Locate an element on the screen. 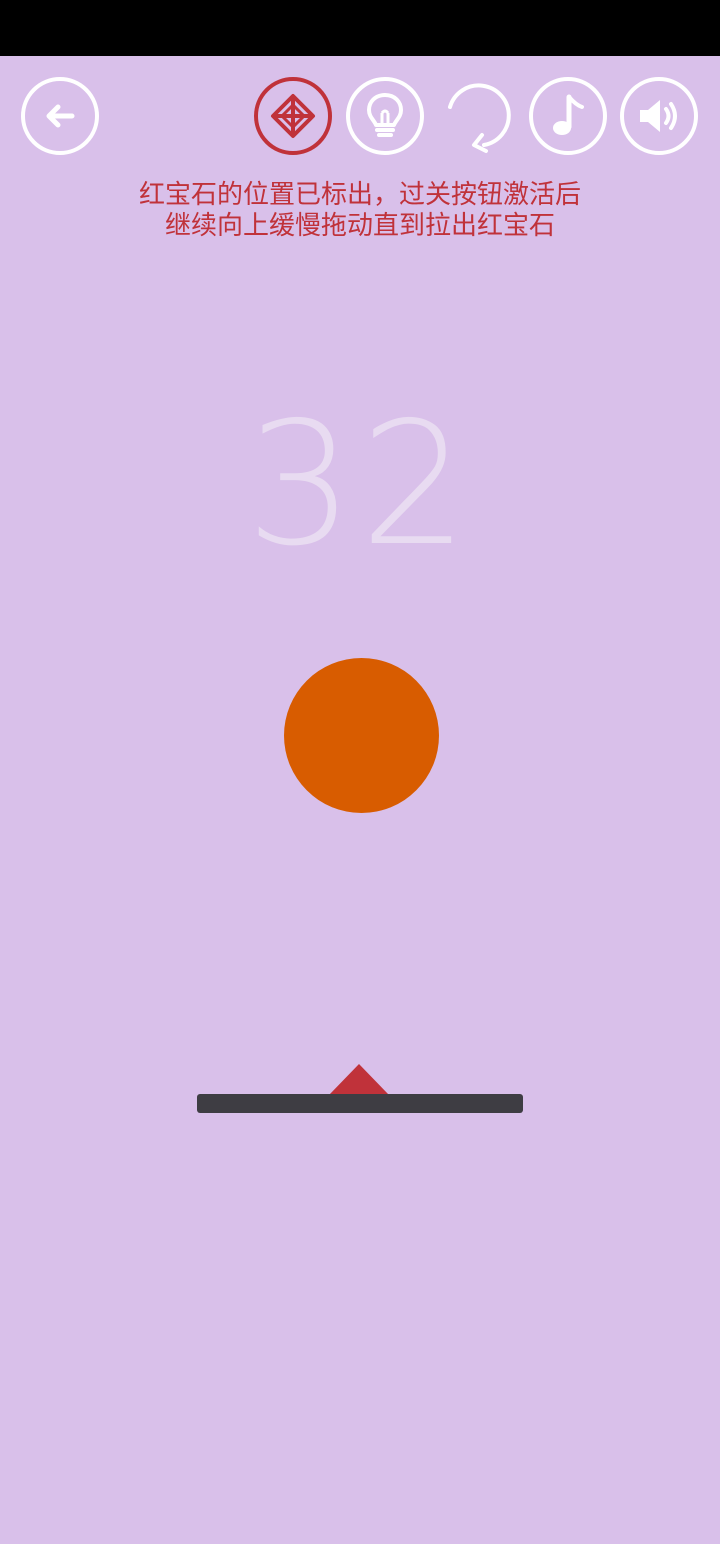 The image size is (720, 1544). restart-button is located at coordinates (477, 116).